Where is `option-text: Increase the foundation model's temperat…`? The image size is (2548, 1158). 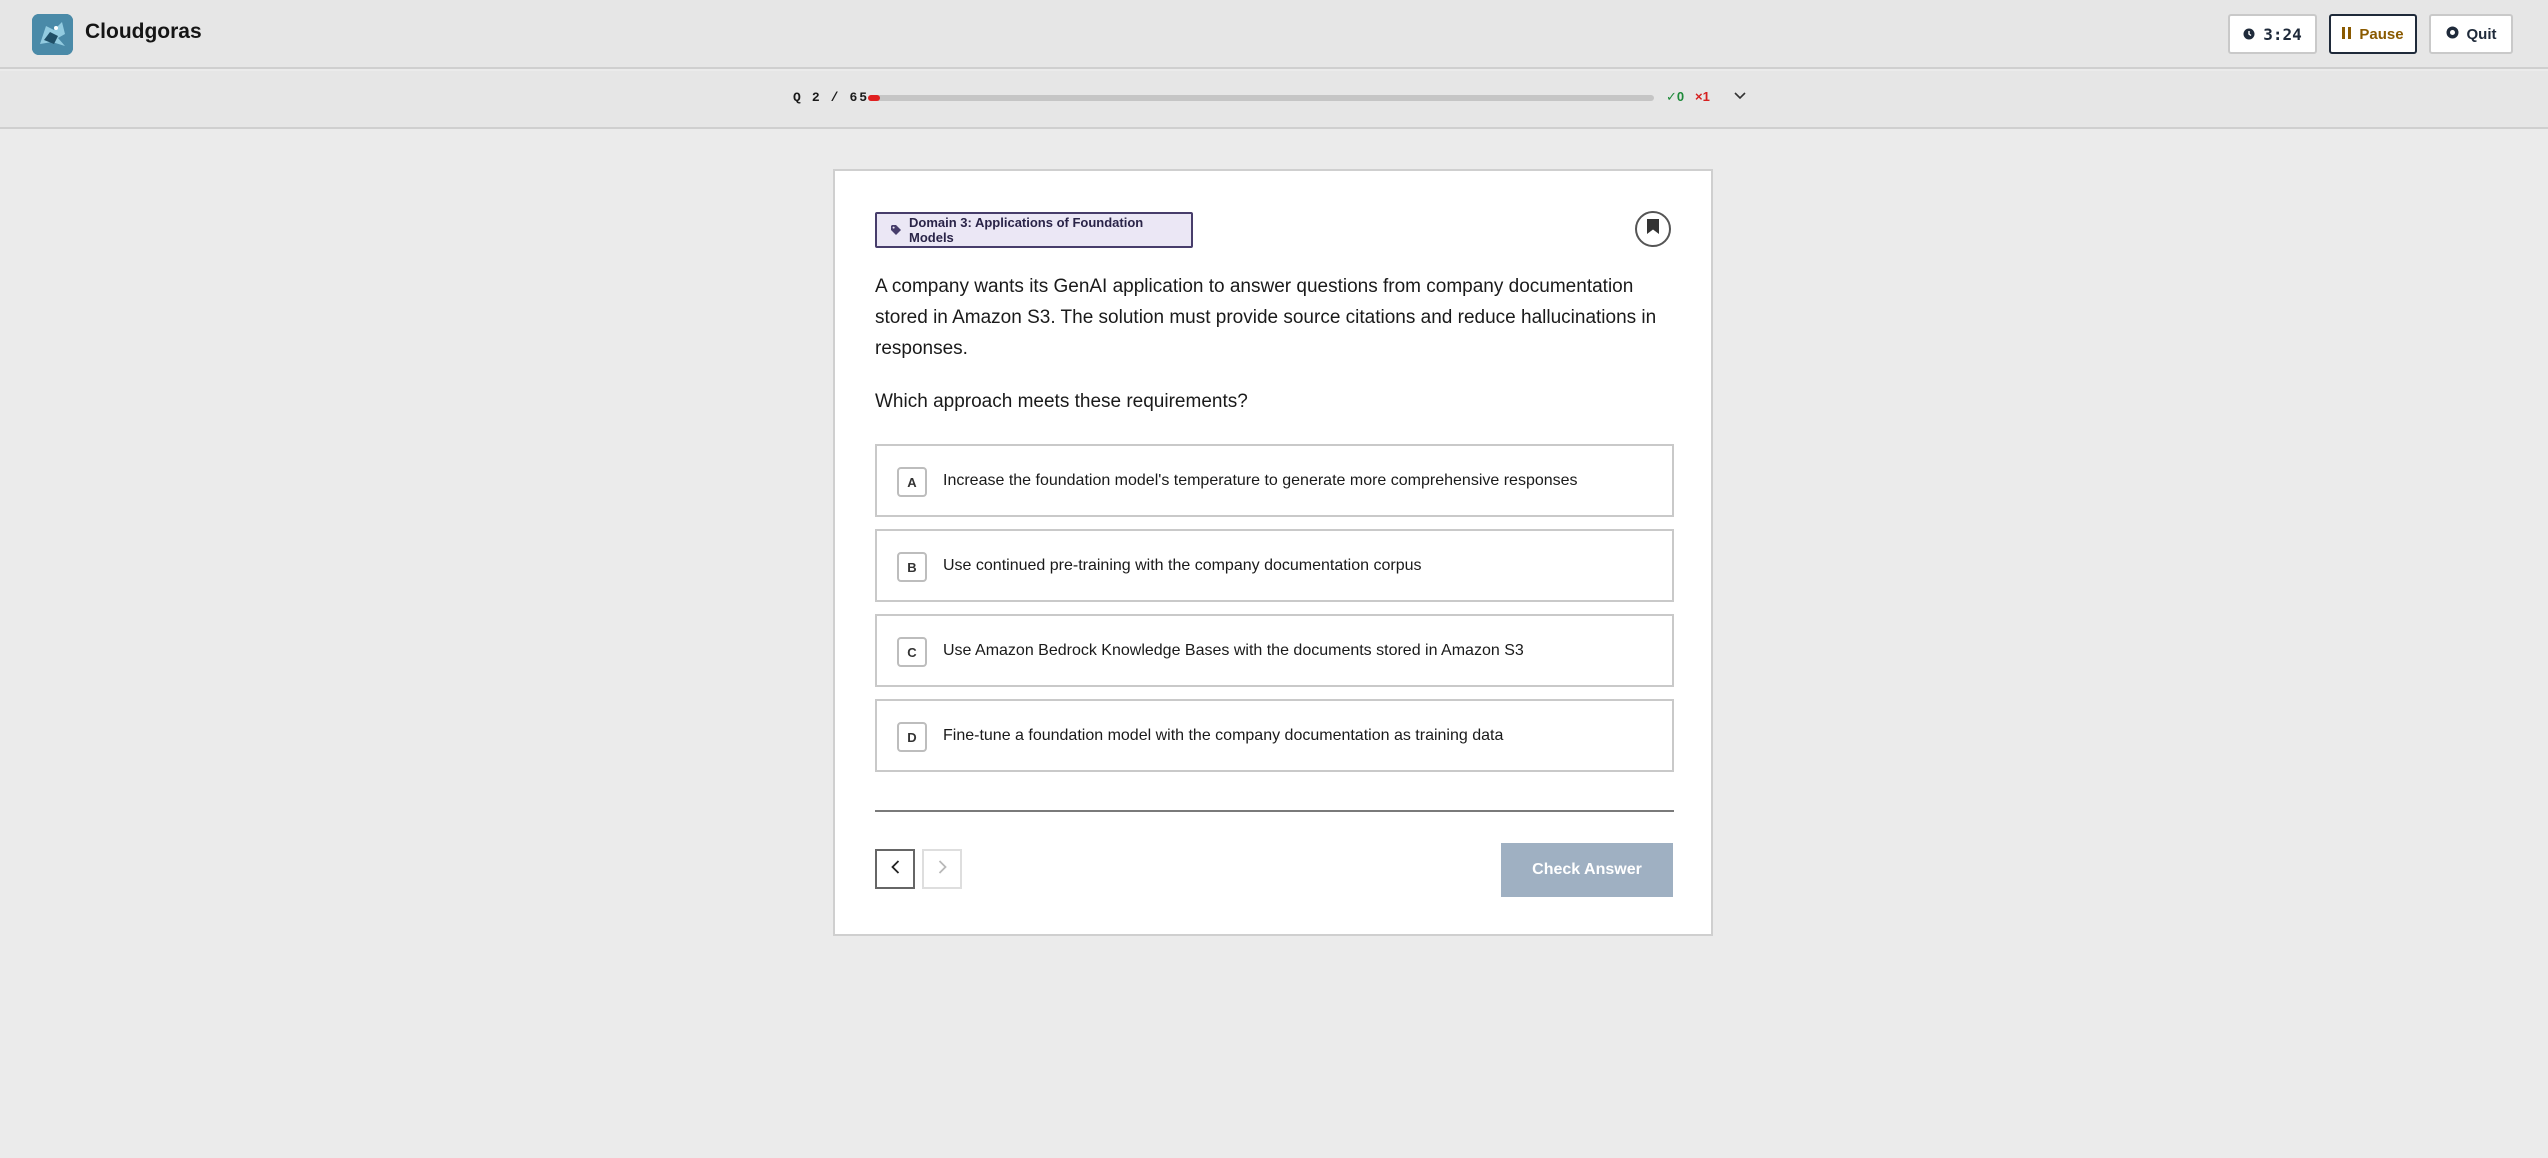 option-text: Increase the foundation model's temperat… is located at coordinates (1260, 480).